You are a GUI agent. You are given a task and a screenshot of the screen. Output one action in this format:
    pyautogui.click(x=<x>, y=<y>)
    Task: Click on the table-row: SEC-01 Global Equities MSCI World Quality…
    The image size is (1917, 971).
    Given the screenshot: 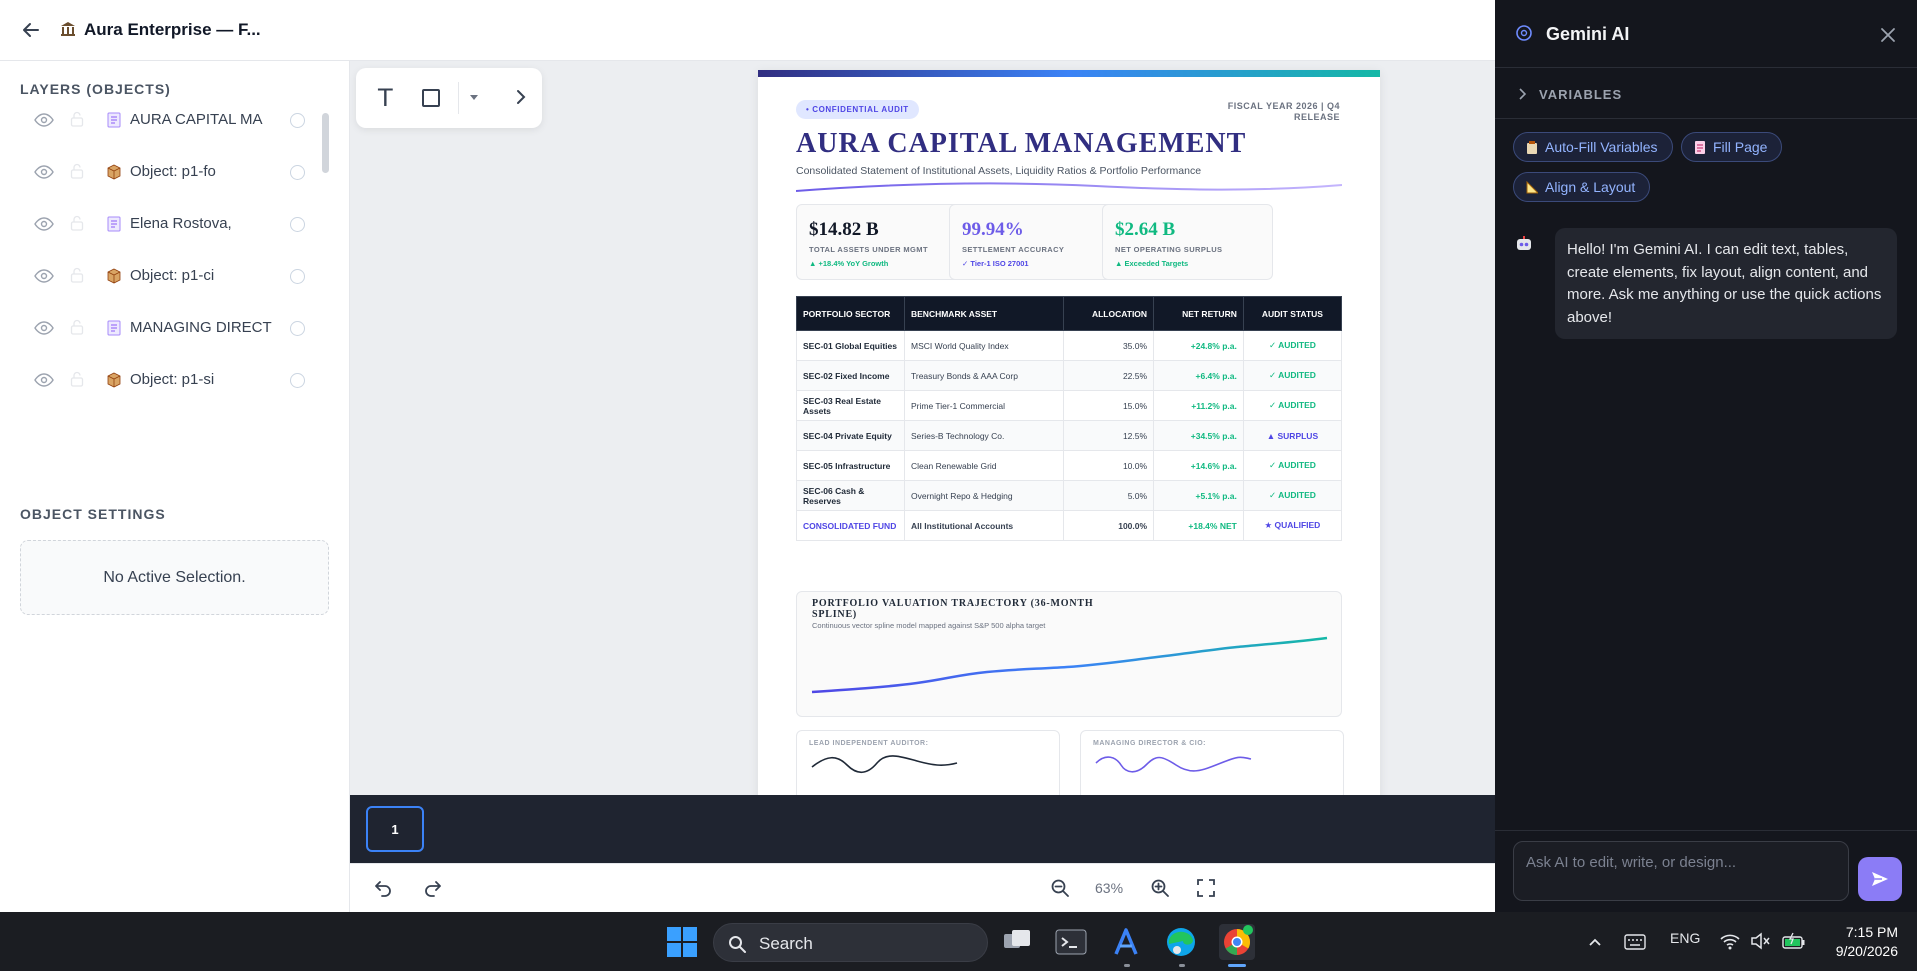 What is the action you would take?
    pyautogui.click(x=1069, y=345)
    